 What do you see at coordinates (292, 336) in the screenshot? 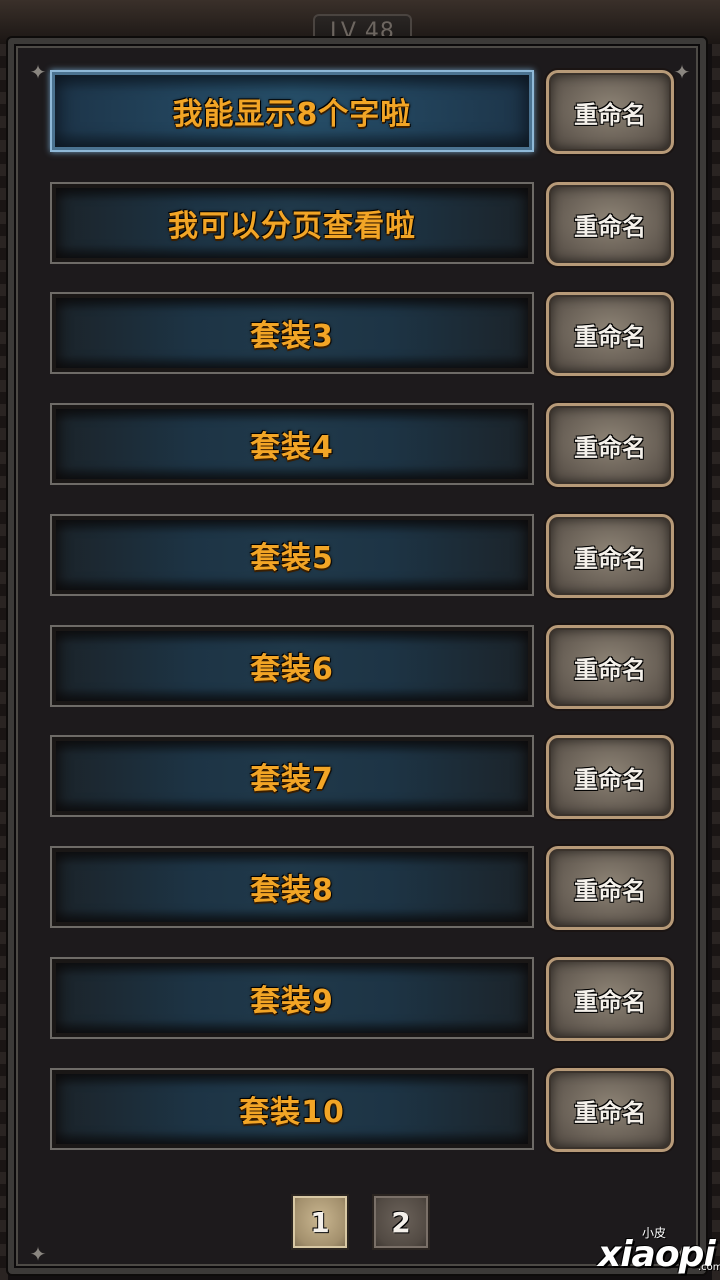
I see `set-name: 套装3` at bounding box center [292, 336].